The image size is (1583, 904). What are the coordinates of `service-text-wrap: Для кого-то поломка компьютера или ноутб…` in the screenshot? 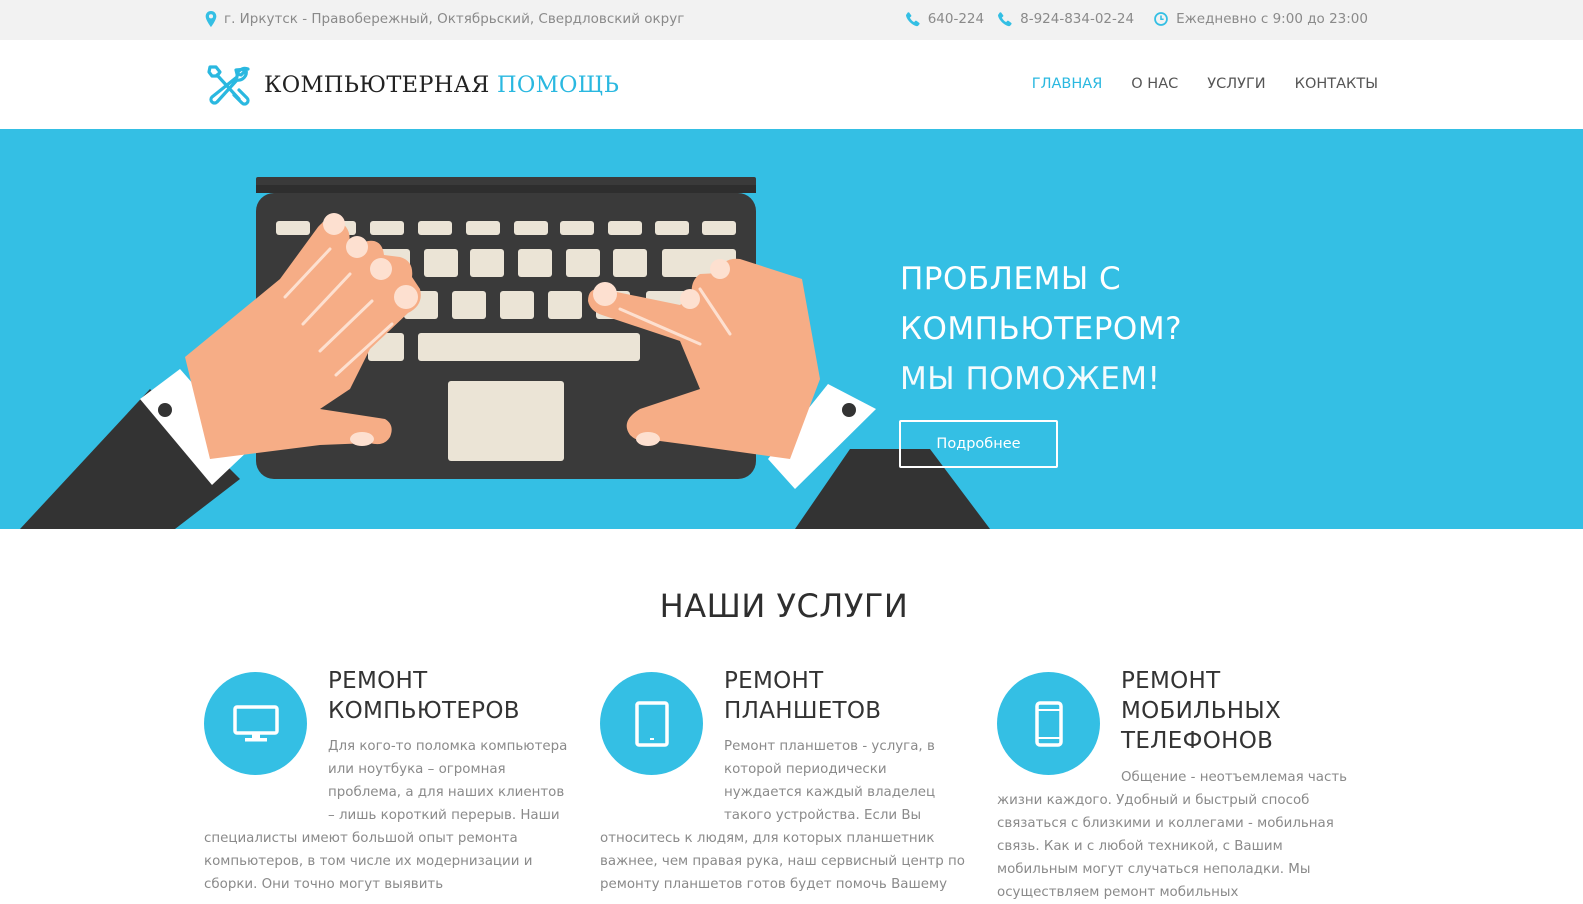 It's located at (389, 815).